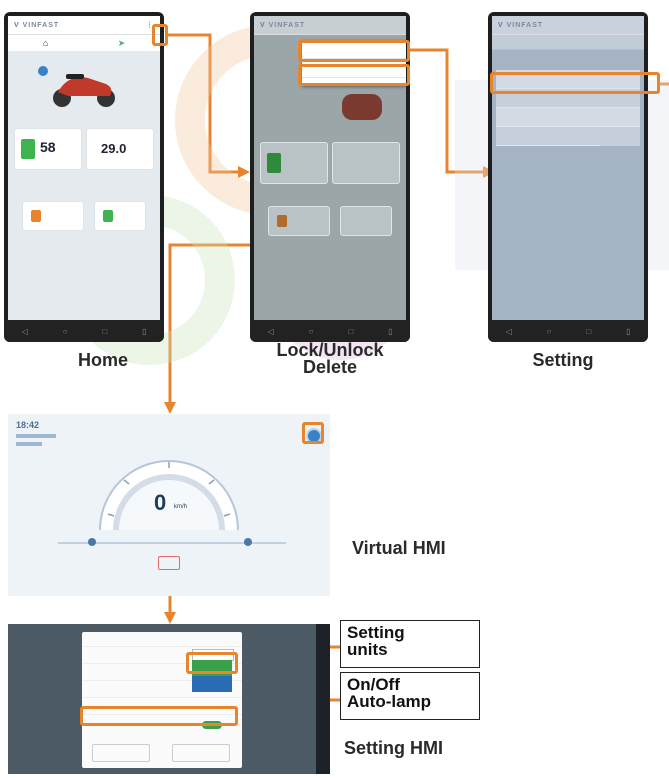  I want to click on caption-delete: Delete, so click(330, 367).